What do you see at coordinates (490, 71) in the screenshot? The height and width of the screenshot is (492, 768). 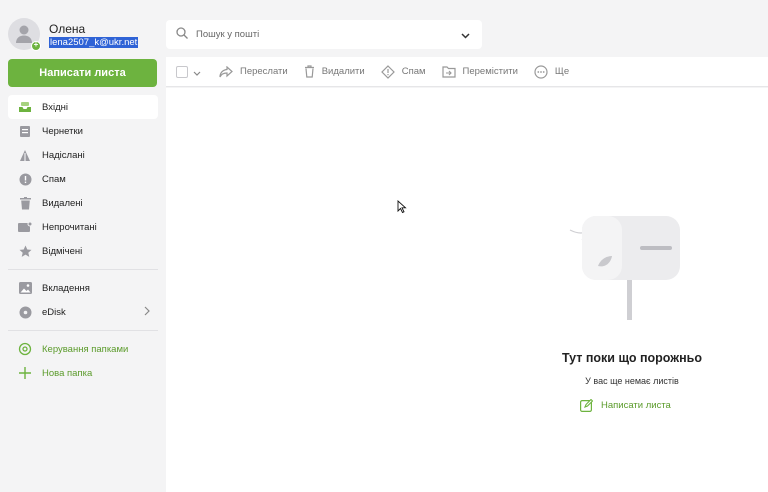 I see `move-label: Перемістити` at bounding box center [490, 71].